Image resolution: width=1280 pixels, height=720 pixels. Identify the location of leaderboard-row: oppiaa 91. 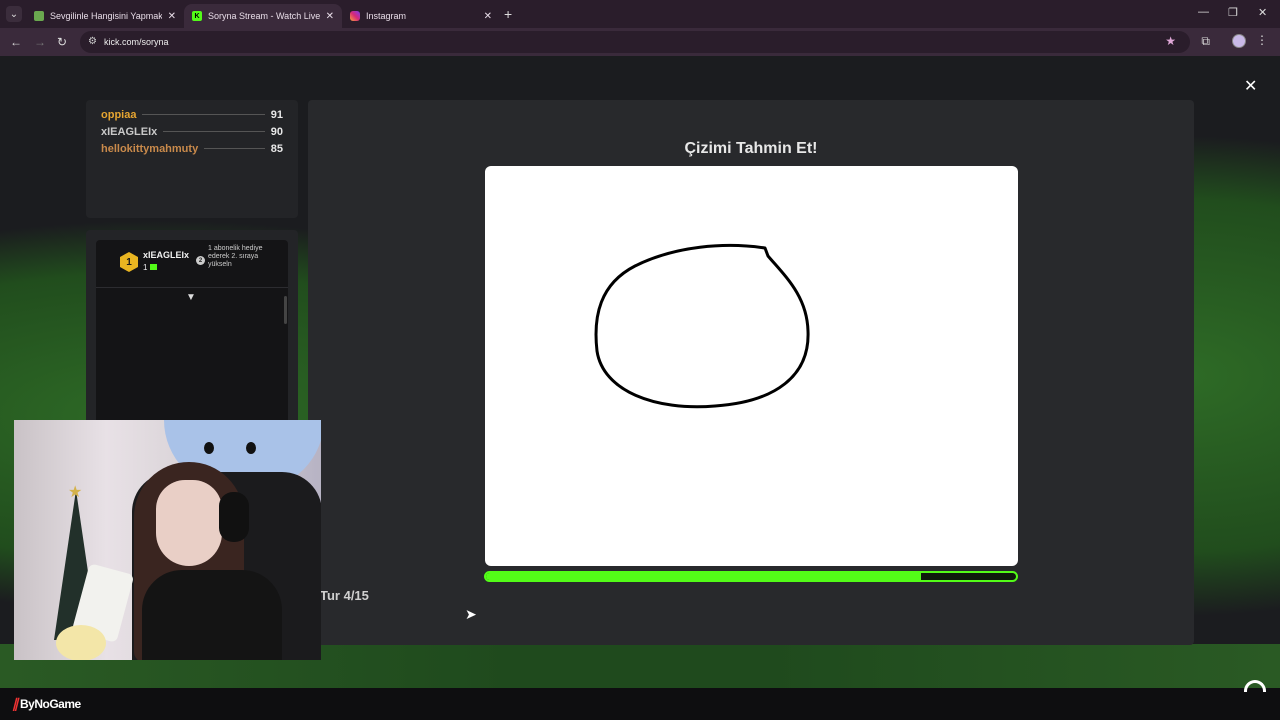
(192, 114).